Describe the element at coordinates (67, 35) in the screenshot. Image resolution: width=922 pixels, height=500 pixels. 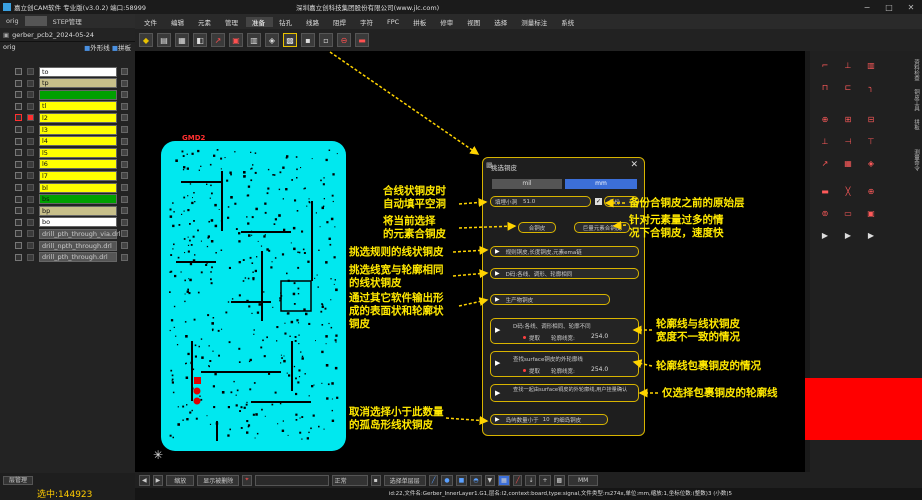
I see `job-row: ▣ gerber_pcb2_2024-05-24` at that location.